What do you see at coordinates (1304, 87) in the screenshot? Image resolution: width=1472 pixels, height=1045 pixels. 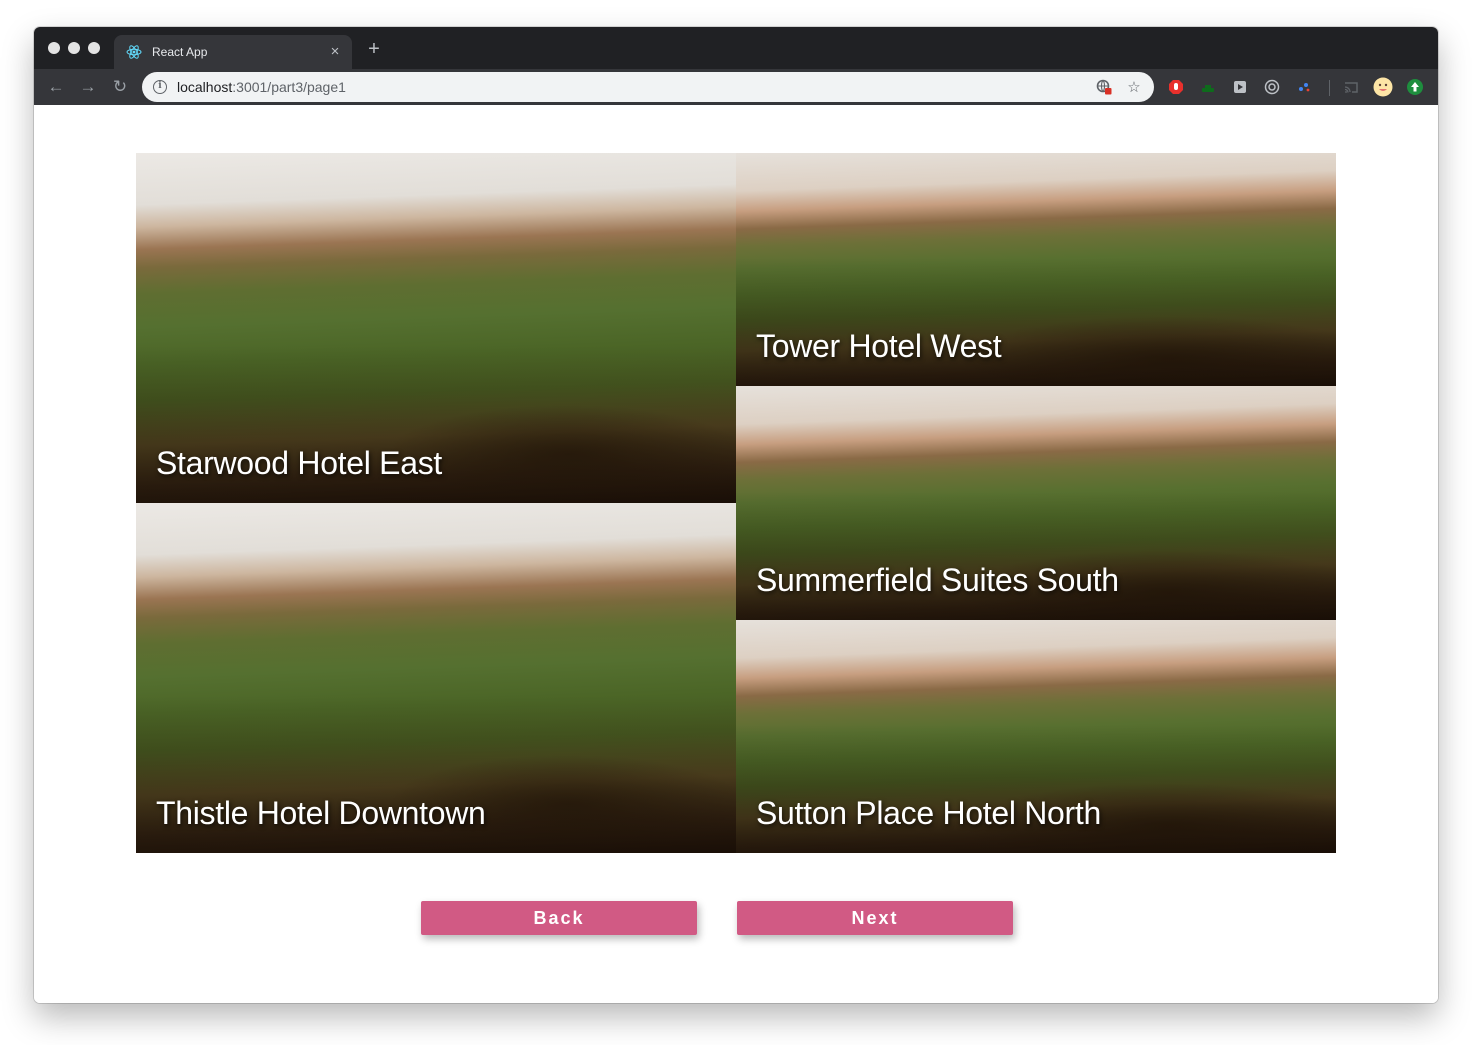 I see `dots-extension-icon` at bounding box center [1304, 87].